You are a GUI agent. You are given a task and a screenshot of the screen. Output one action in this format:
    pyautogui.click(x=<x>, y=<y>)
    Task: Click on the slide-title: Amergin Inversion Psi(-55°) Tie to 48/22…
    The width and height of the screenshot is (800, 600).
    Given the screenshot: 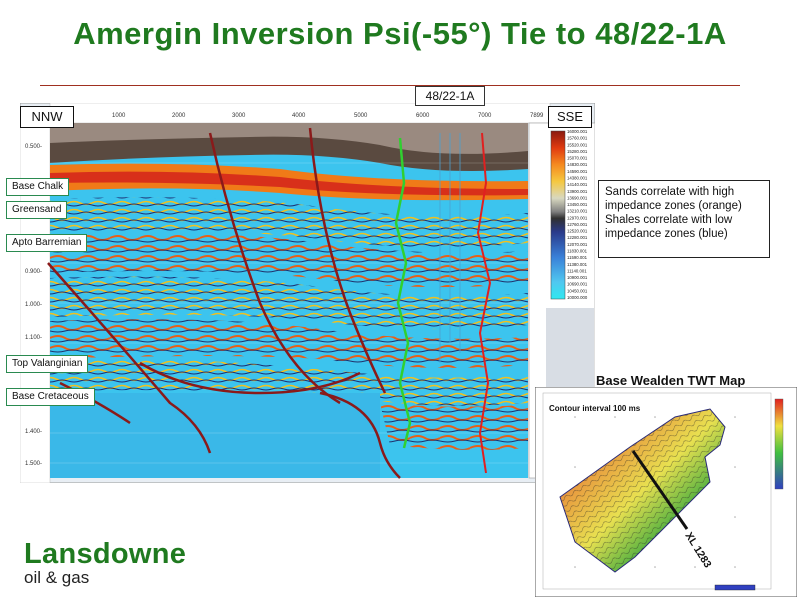 What is the action you would take?
    pyautogui.click(x=400, y=33)
    